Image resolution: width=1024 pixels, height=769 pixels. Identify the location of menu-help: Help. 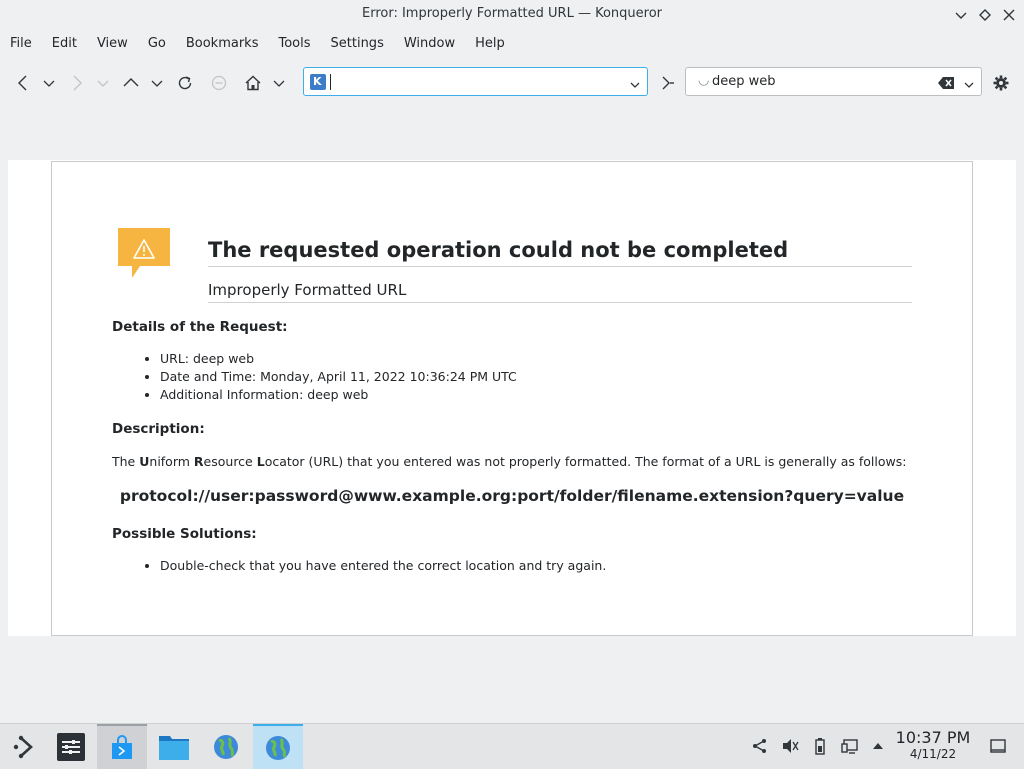
(490, 44).